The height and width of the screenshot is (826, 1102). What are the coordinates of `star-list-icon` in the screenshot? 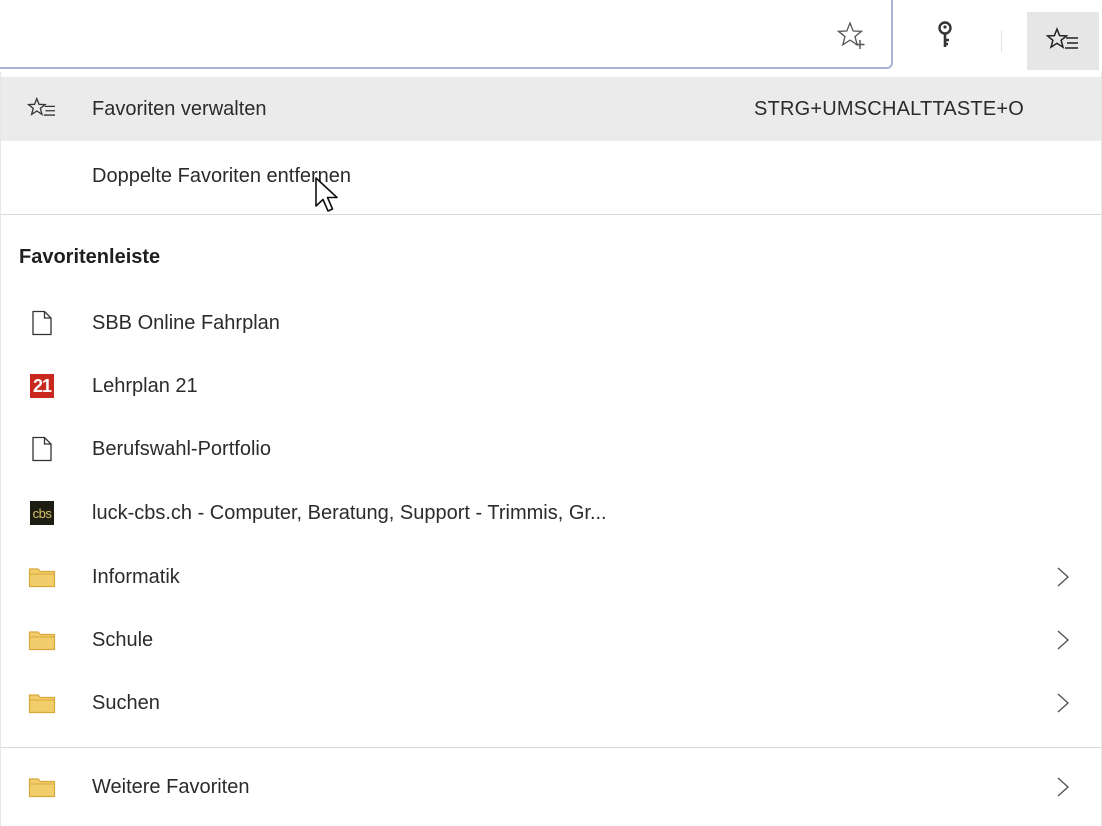 It's located at (42, 109).